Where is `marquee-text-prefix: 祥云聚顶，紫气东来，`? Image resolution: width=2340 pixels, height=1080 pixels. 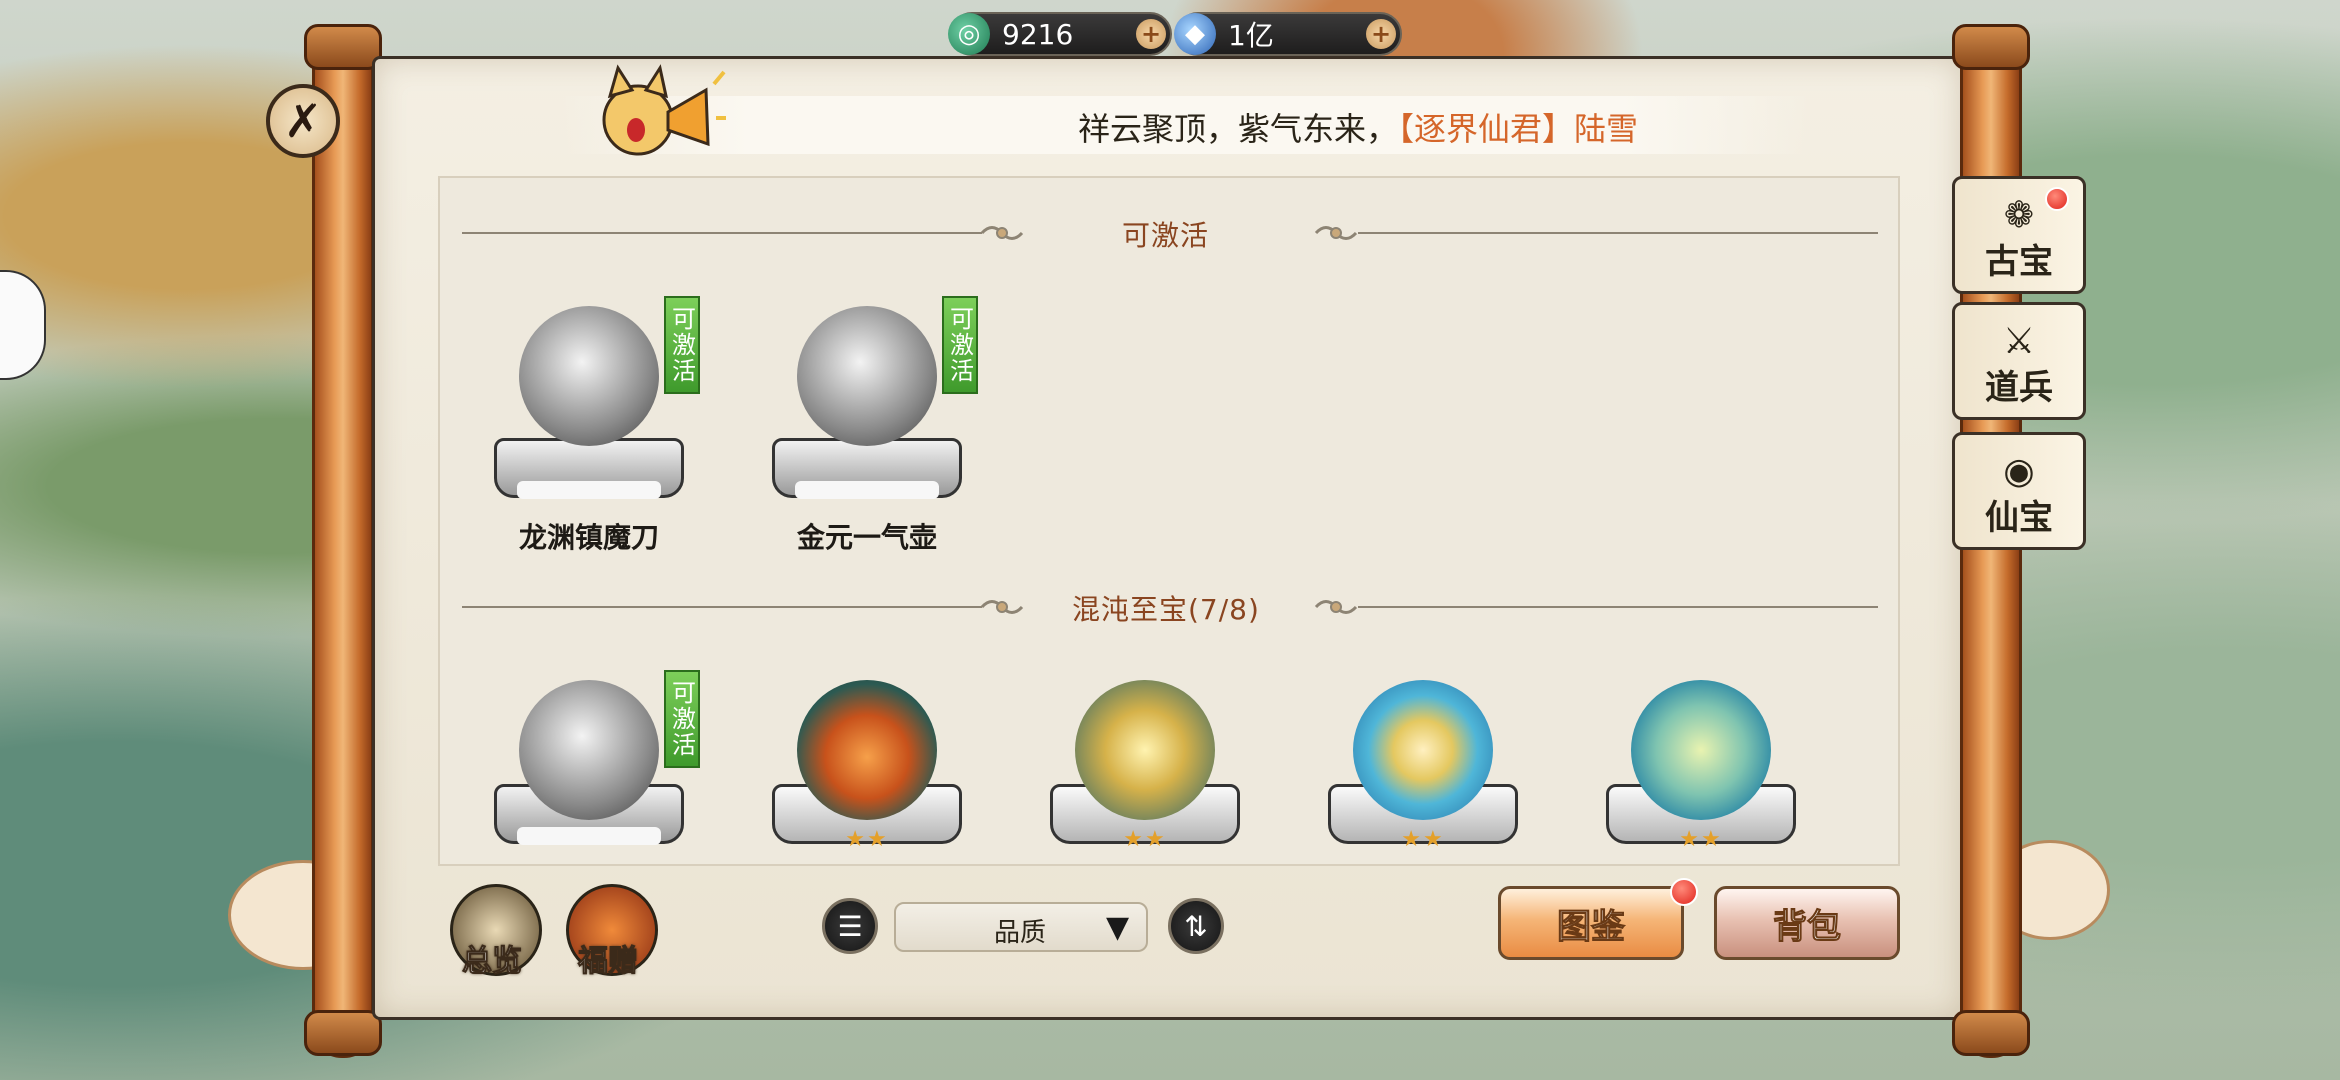 marquee-text-prefix: 祥云聚顶，紫气东来， is located at coordinates (1238, 129).